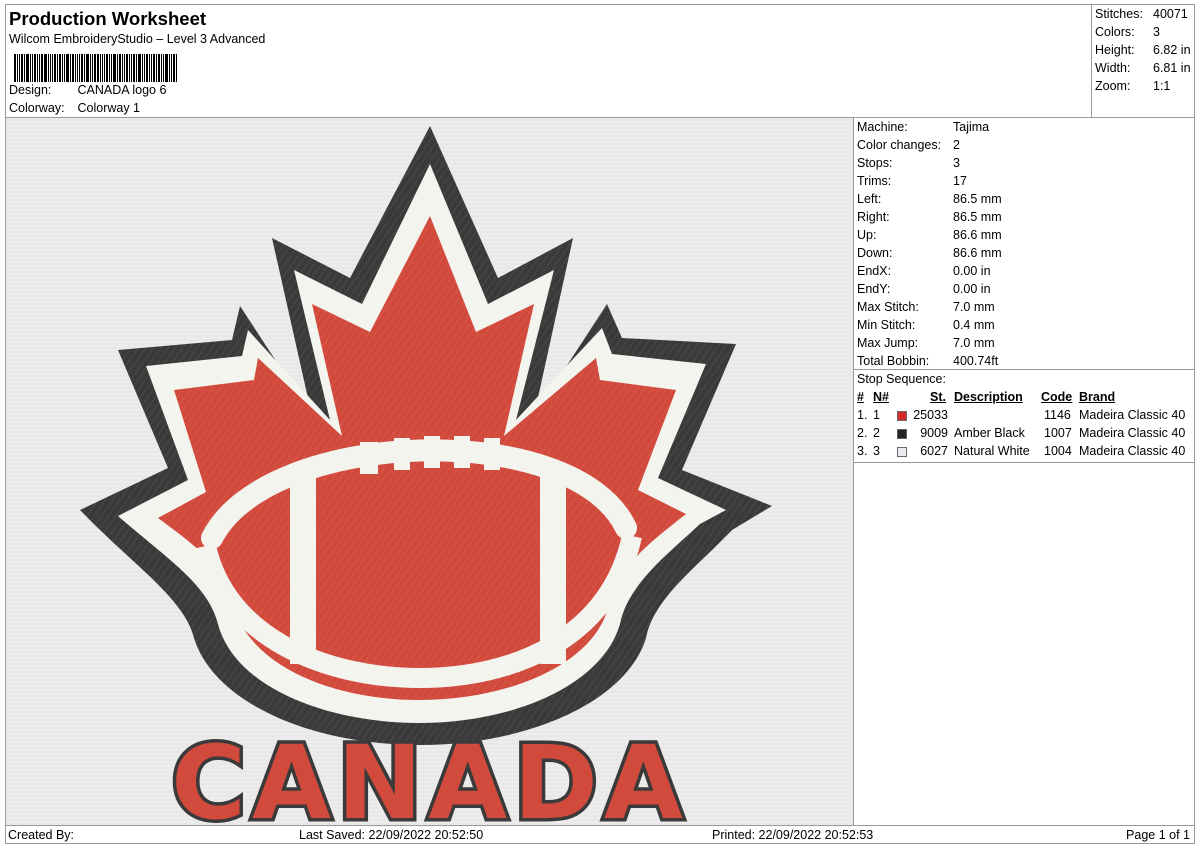 The width and height of the screenshot is (1200, 848). What do you see at coordinates (927, 361) in the screenshot?
I see `detail-row: Total Bobbin: 400.74ft` at bounding box center [927, 361].